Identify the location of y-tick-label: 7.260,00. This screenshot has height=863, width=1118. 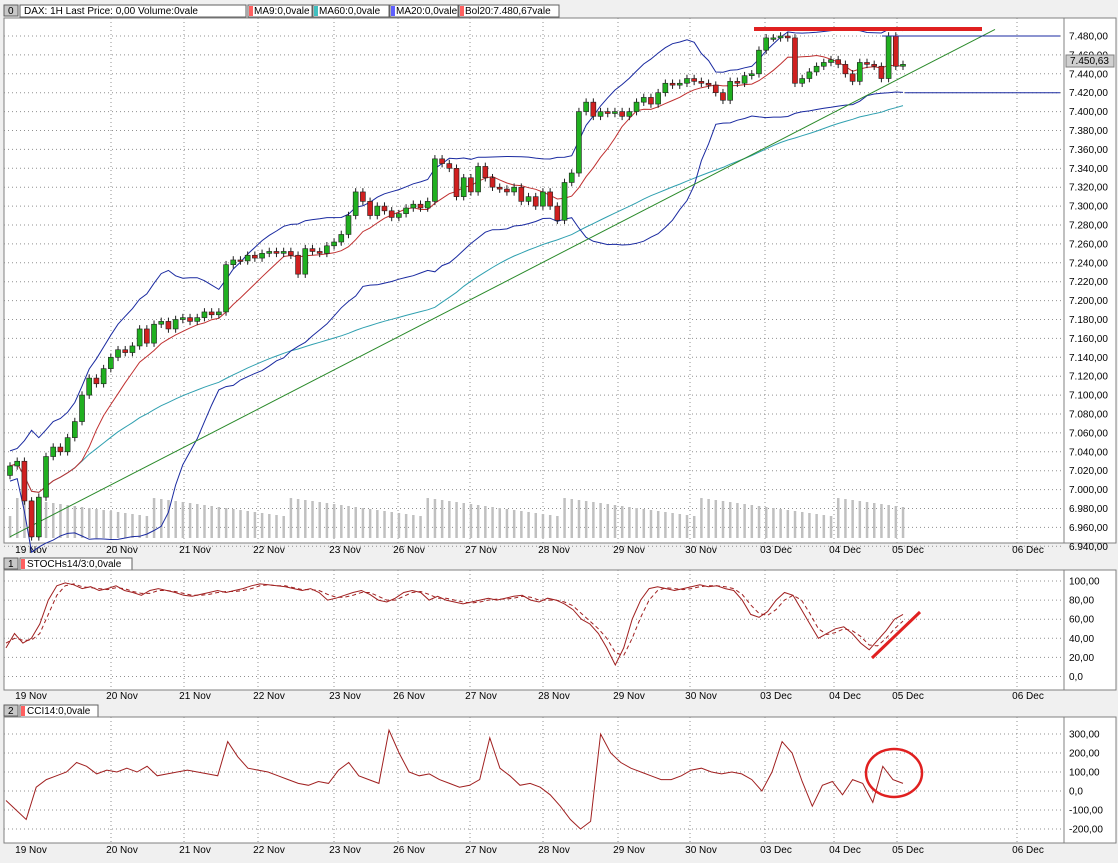
(1088, 244).